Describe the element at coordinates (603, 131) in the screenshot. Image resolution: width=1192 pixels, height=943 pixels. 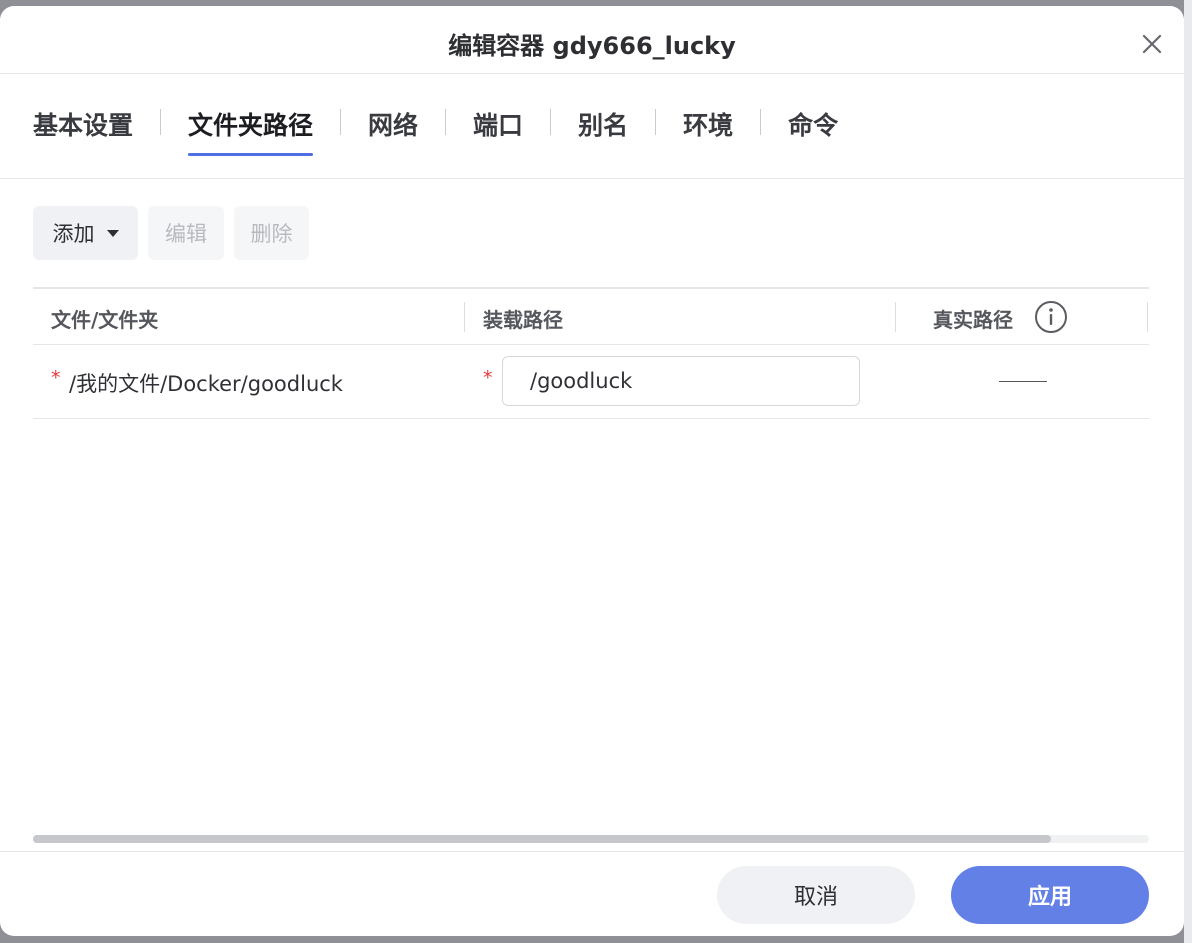
I see `tab-alias: 别名` at that location.